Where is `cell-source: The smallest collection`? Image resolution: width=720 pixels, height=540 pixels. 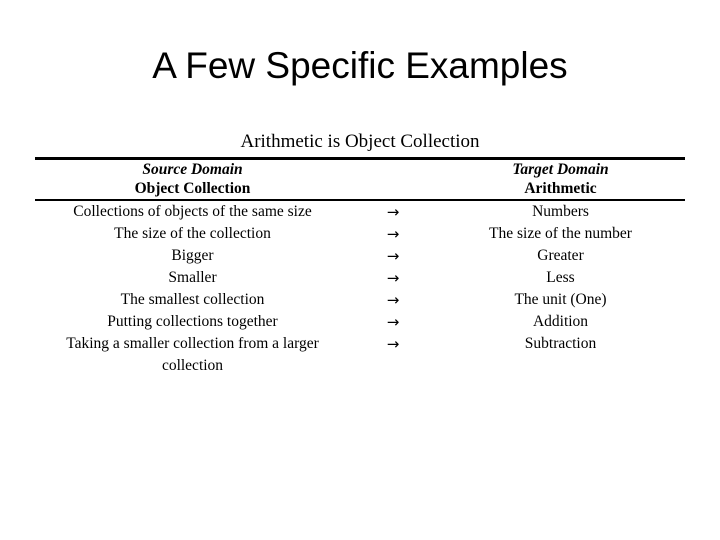
cell-source: The smallest collection is located at coordinates (192, 299).